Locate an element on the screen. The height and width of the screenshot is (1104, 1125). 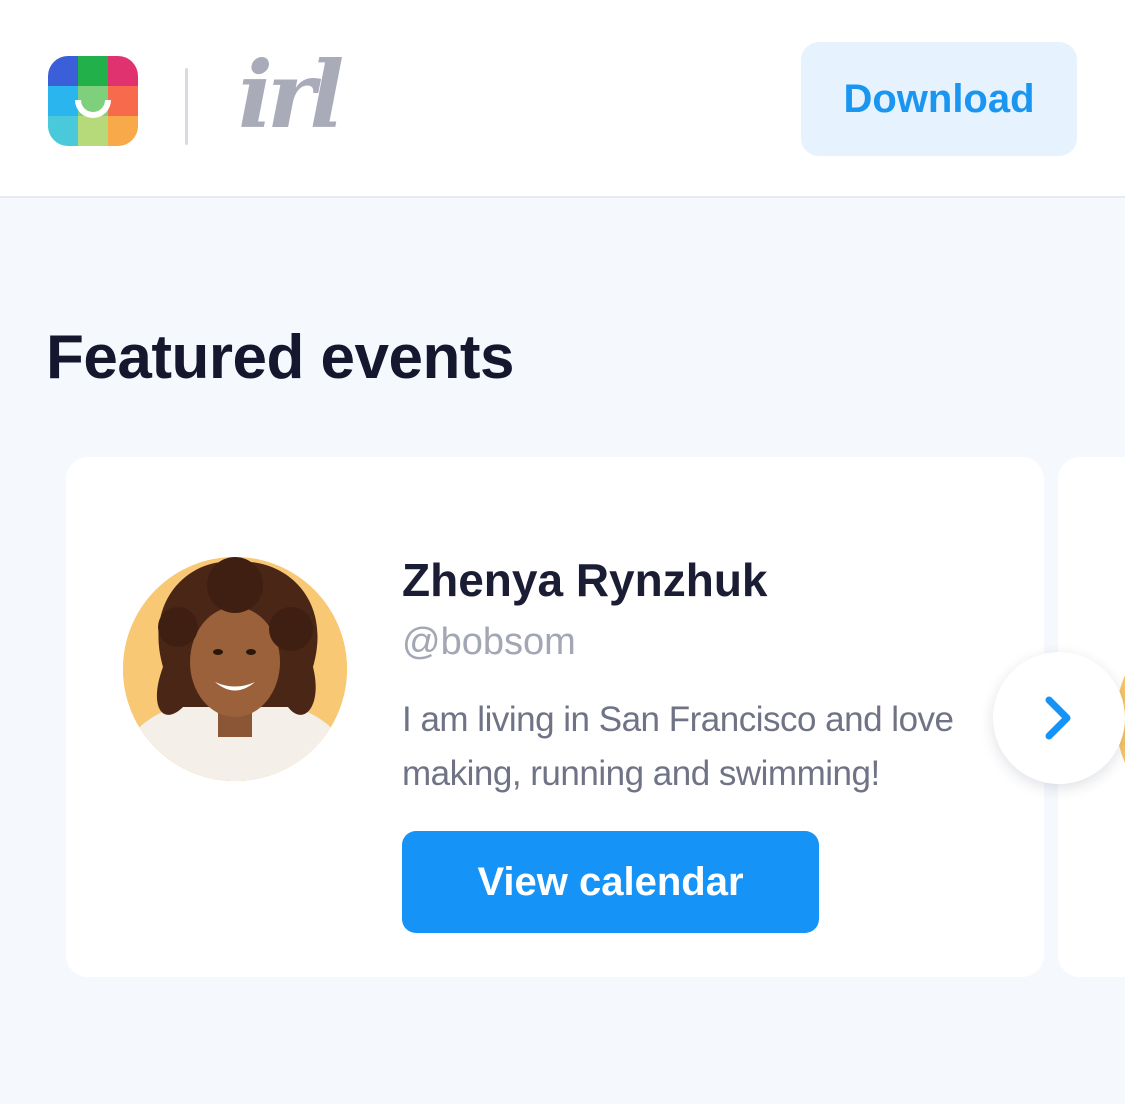
avatar-portrait-image is located at coordinates (235, 669).